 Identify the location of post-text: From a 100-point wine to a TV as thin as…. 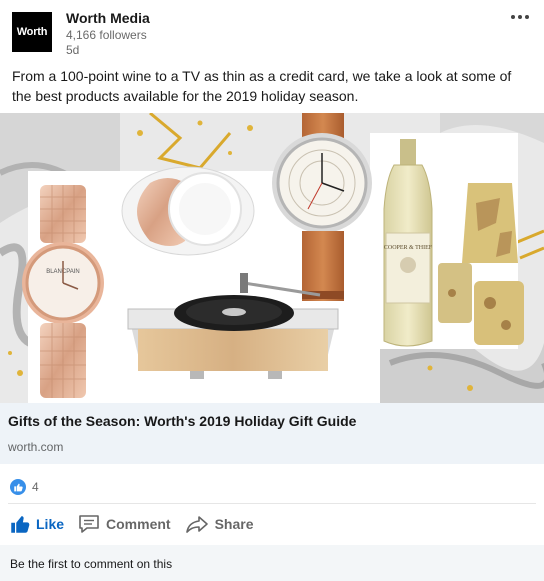
(262, 86).